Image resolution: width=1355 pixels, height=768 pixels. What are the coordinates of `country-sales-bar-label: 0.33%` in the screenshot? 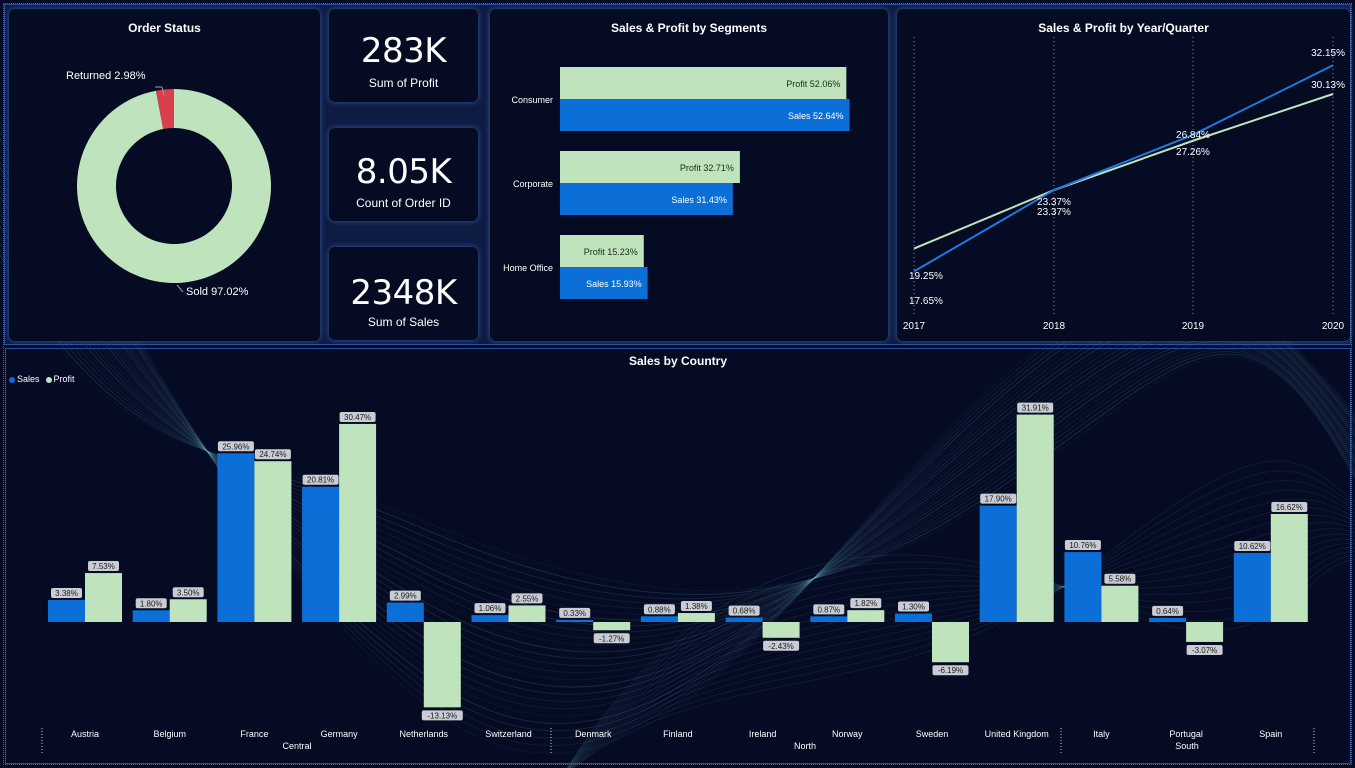 It's located at (574, 613).